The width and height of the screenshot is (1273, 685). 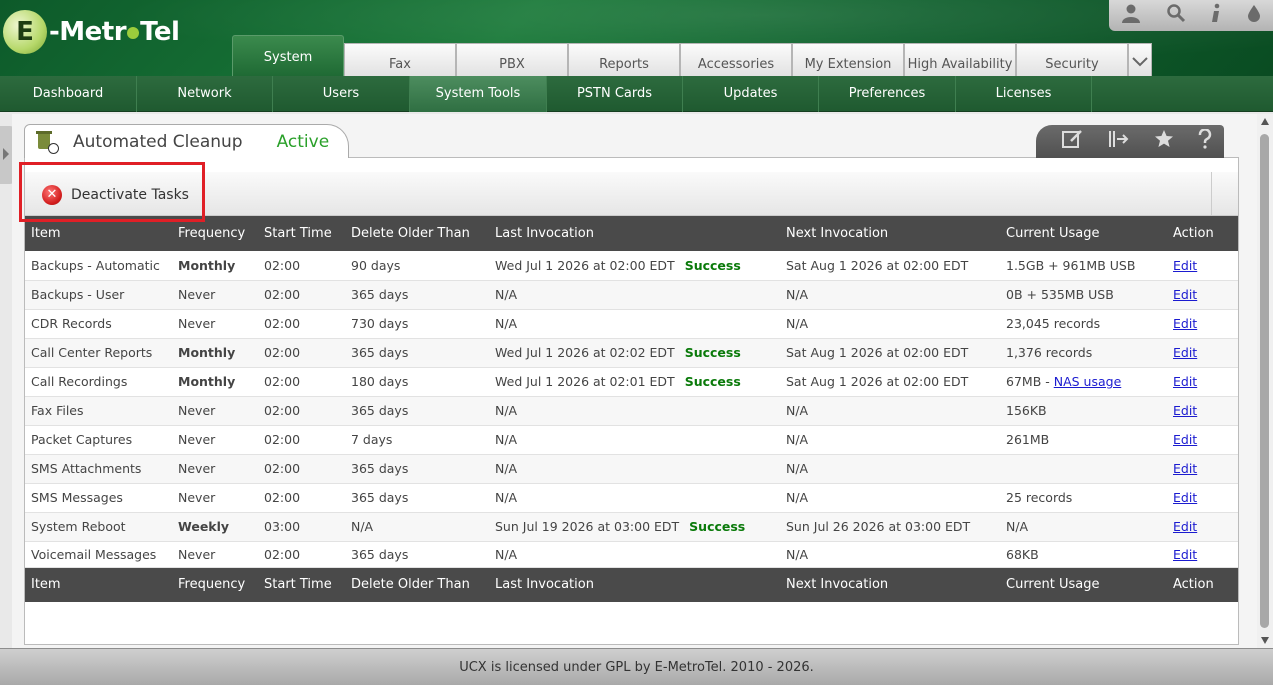 What do you see at coordinates (960, 59) in the screenshot?
I see `tab-high-availability: High Availability` at bounding box center [960, 59].